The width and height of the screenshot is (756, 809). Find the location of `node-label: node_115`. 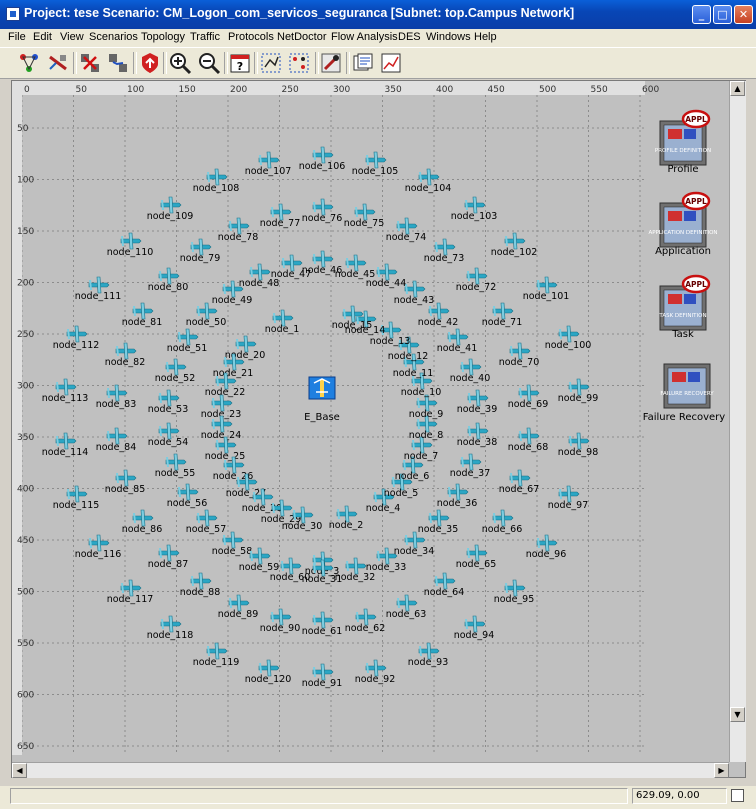

node-label: node_115 is located at coordinates (76, 505).